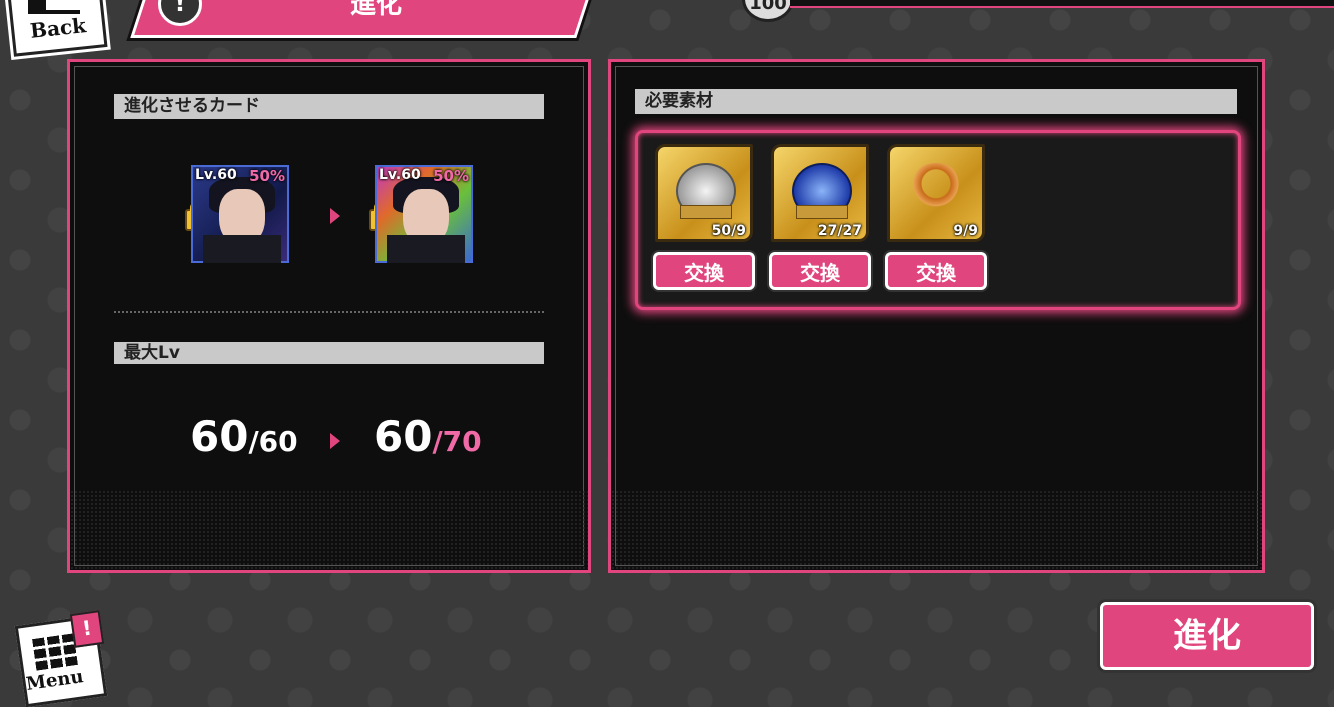 Image resolution: width=1334 pixels, height=707 pixels. I want to click on notification-badge: !, so click(87, 629).